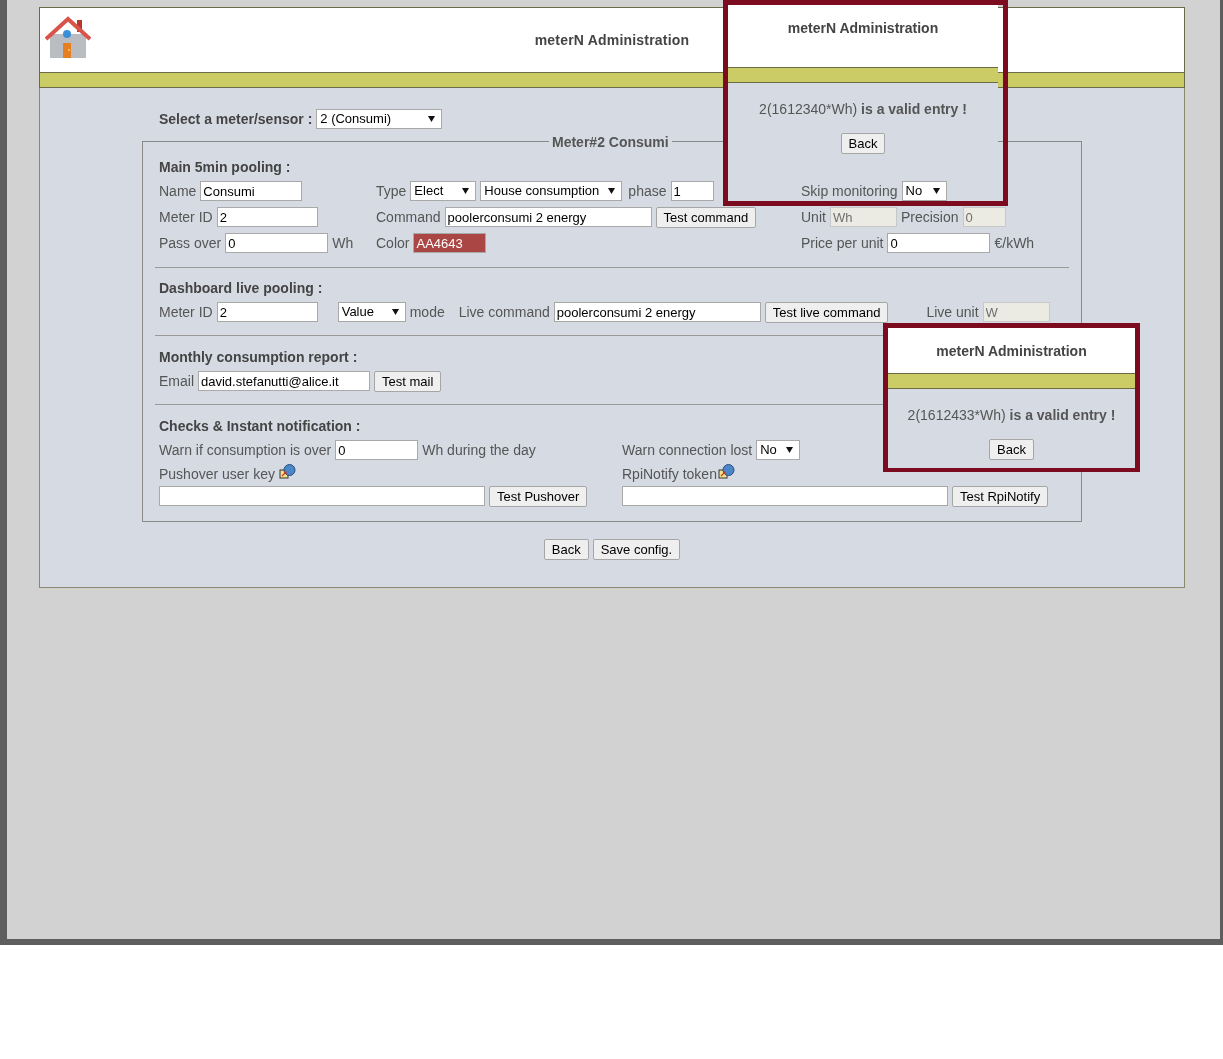 The image size is (1223, 1059). What do you see at coordinates (1011, 415) in the screenshot?
I see `popup-message: 2(1612433*Wh) is a valid entry !` at bounding box center [1011, 415].